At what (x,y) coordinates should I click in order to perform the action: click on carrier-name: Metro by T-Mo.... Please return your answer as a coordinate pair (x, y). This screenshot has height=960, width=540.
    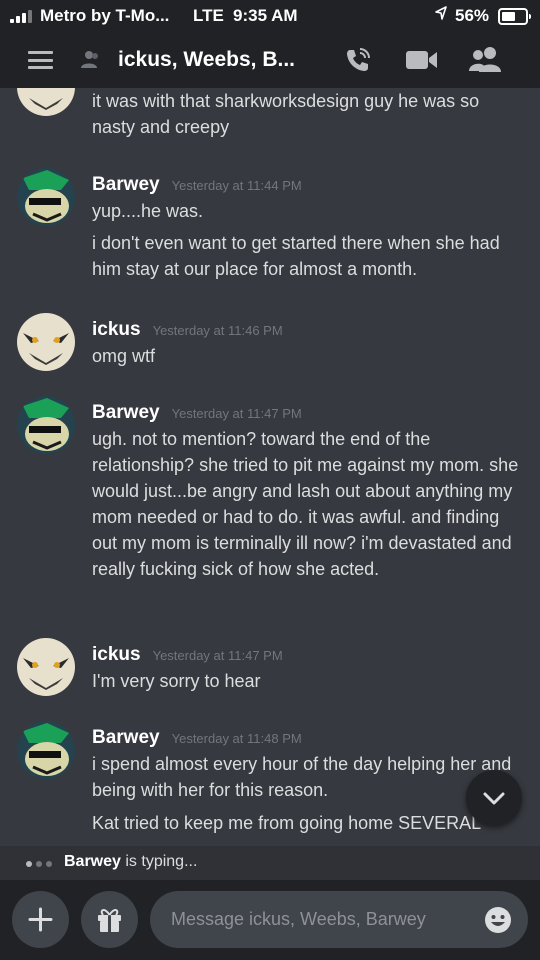
    Looking at the image, I should click on (105, 15).